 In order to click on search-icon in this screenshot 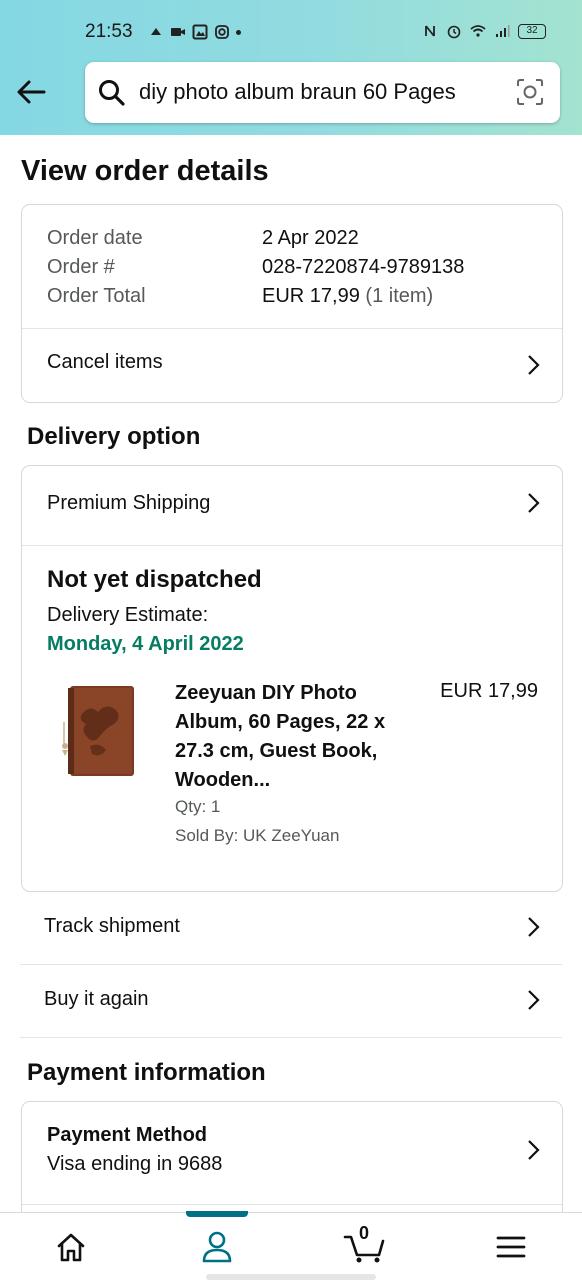, I will do `click(112, 93)`.